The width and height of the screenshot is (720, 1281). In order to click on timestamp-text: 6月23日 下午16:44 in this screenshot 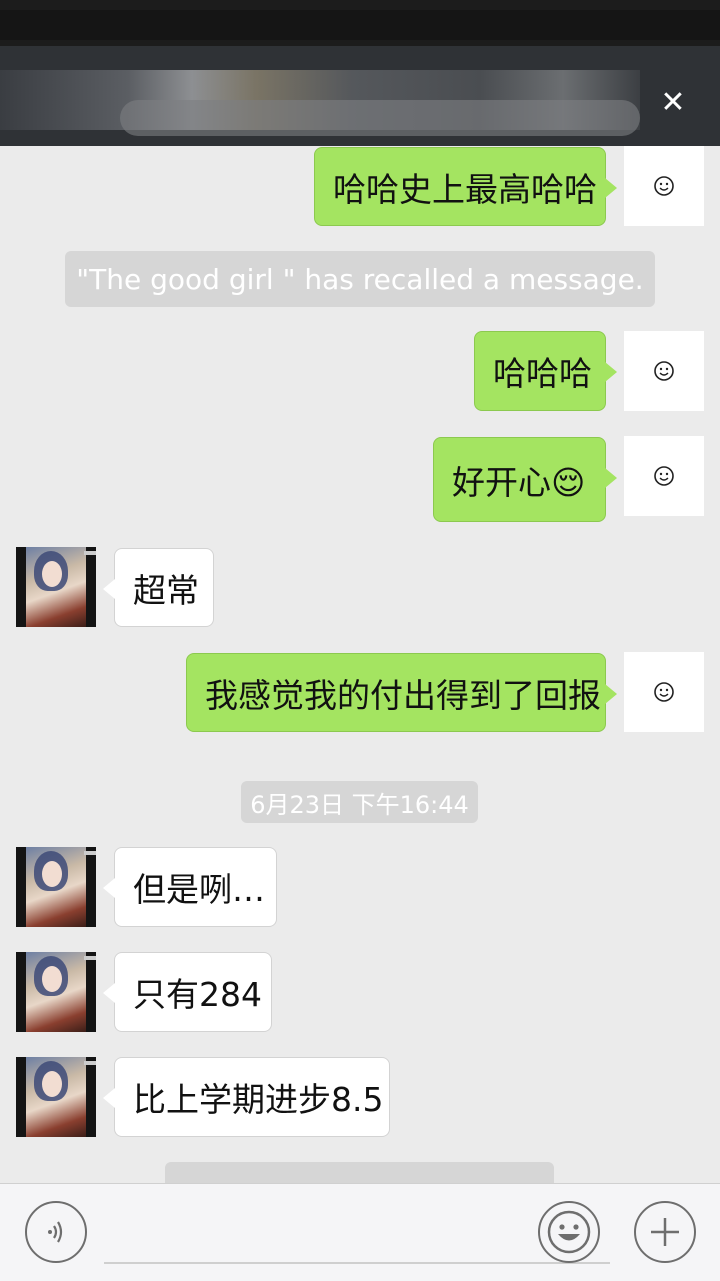, I will do `click(359, 804)`.